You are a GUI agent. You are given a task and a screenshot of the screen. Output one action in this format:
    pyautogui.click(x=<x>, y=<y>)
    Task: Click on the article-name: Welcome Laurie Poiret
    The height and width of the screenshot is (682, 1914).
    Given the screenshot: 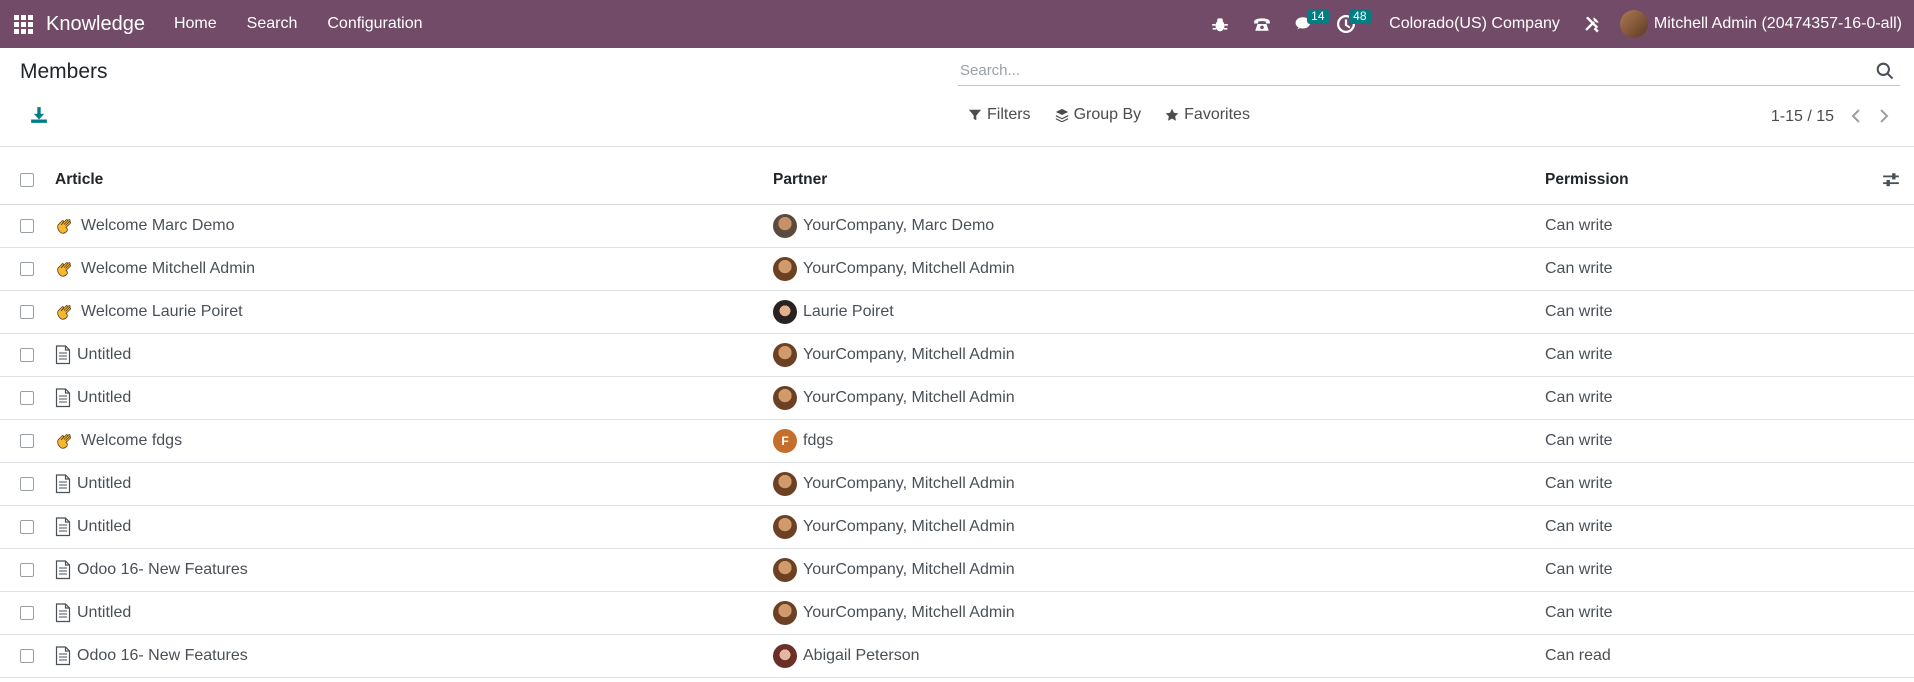 What is the action you would take?
    pyautogui.click(x=162, y=311)
    